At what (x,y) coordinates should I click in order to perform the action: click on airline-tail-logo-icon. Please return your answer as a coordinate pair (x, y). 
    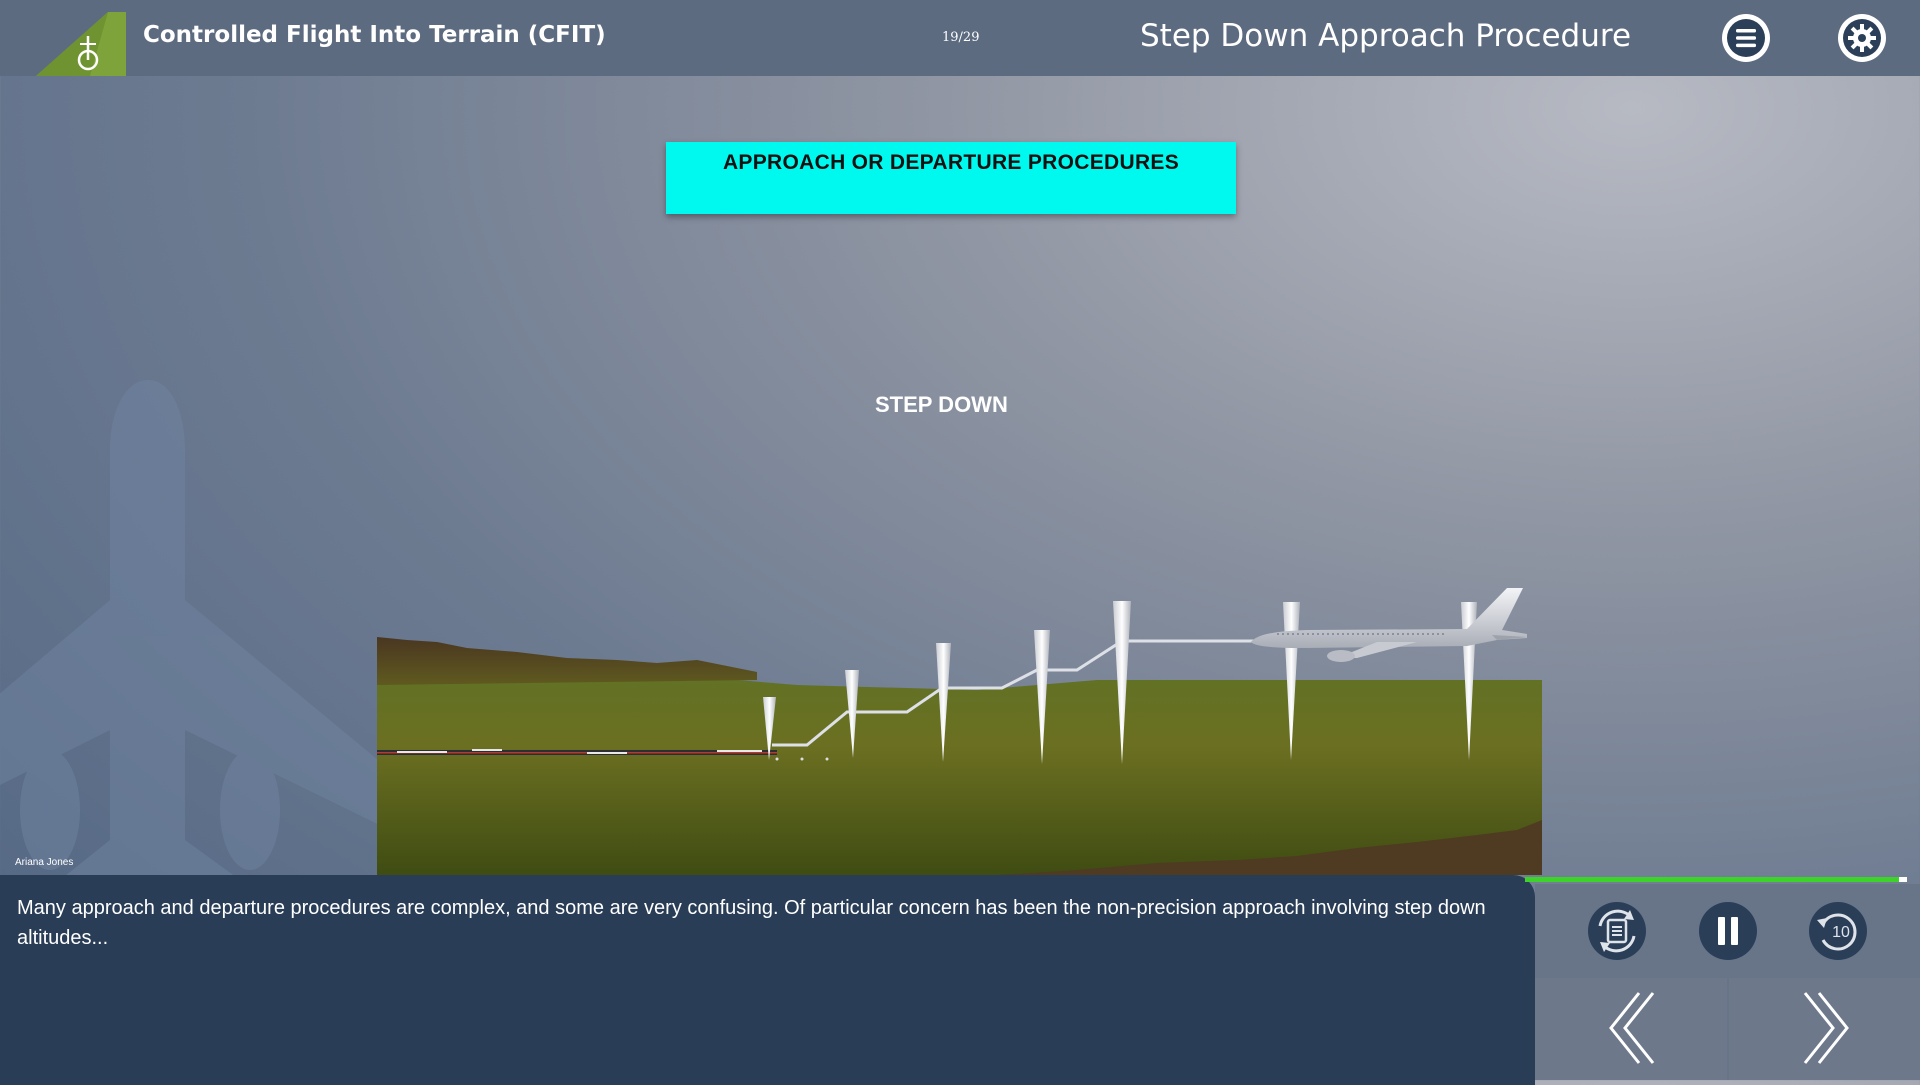
    Looking at the image, I should click on (81, 44).